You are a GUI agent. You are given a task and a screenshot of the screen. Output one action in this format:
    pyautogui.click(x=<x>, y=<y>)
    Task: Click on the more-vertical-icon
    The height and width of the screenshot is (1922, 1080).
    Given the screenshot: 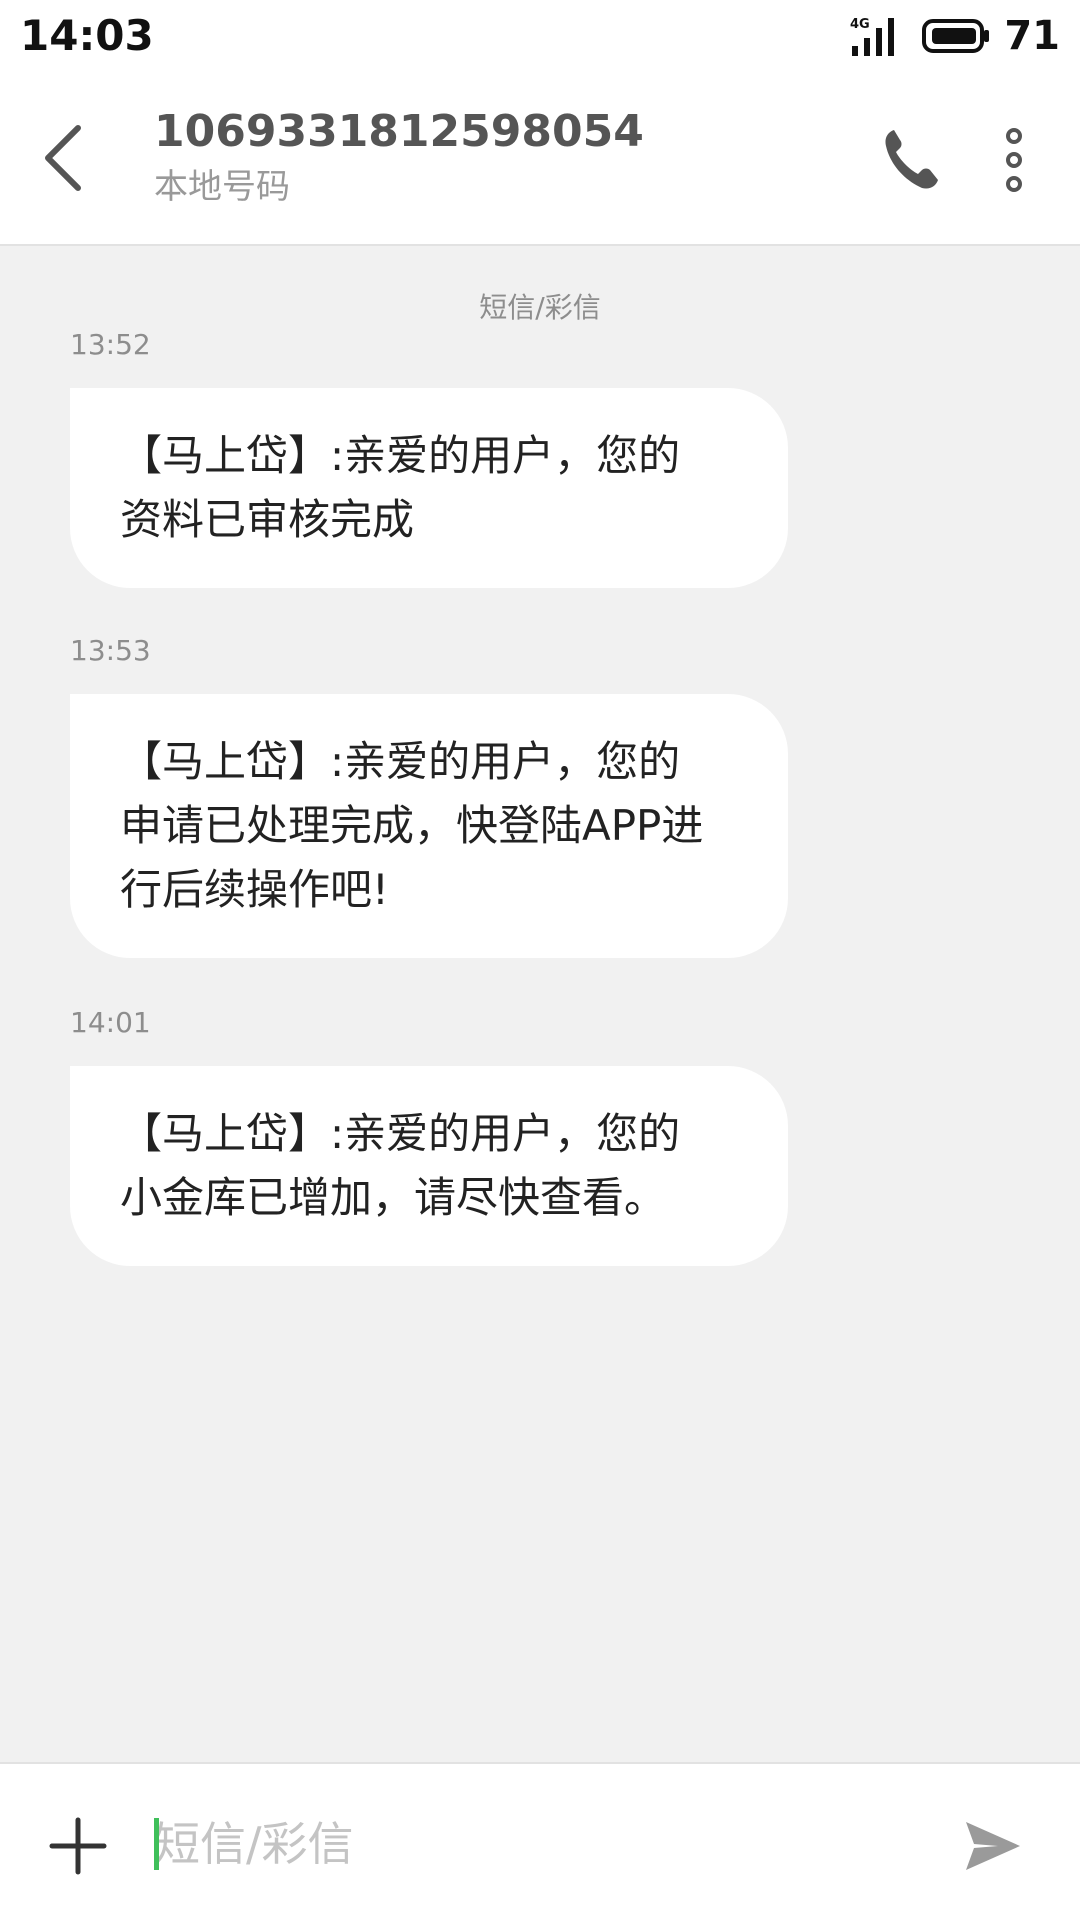 What is the action you would take?
    pyautogui.click(x=1014, y=160)
    